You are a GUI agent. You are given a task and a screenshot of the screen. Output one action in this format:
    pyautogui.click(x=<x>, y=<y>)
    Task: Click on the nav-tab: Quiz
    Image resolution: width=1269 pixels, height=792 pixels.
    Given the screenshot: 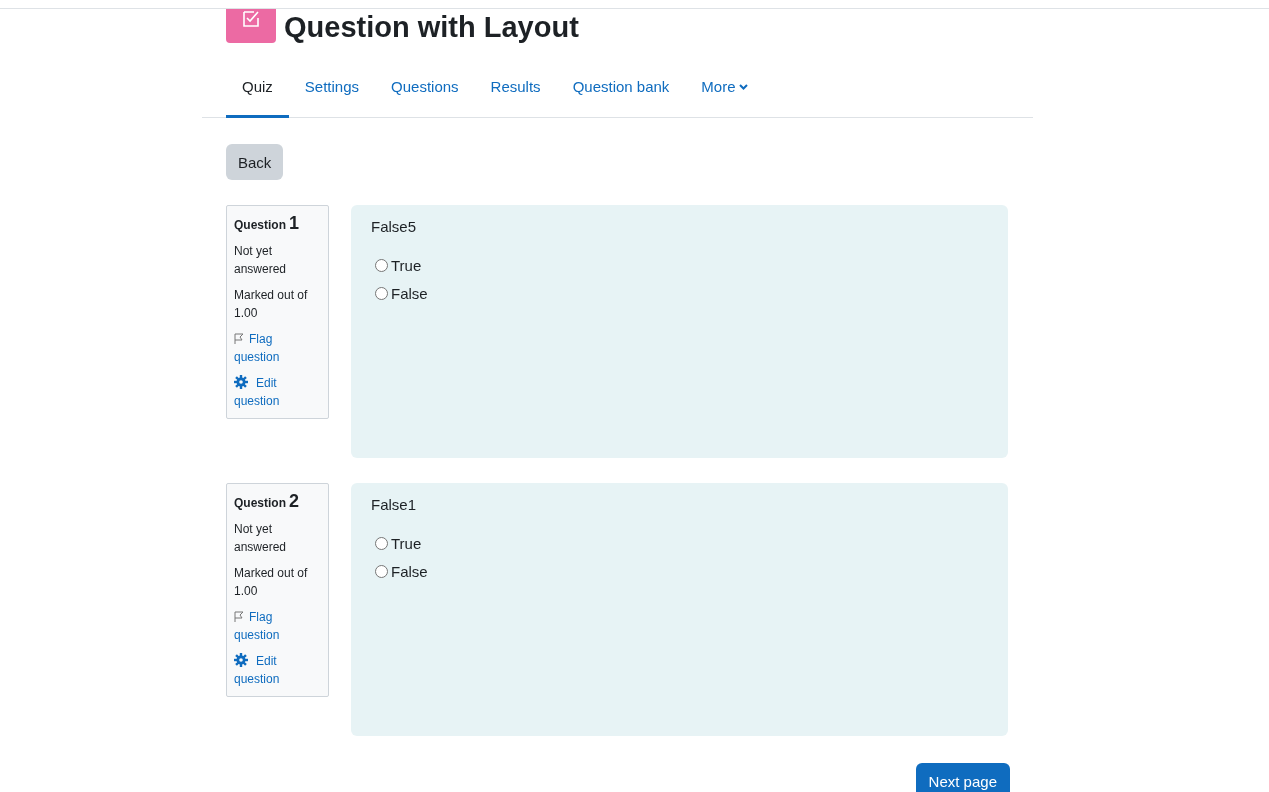 What is the action you would take?
    pyautogui.click(x=257, y=88)
    